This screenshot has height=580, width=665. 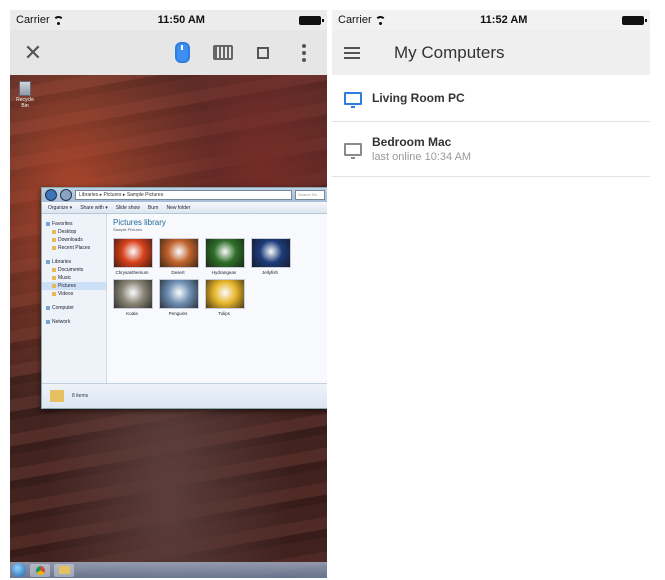 What do you see at coordinates (74, 322) in the screenshot?
I see `nav-item: Network` at bounding box center [74, 322].